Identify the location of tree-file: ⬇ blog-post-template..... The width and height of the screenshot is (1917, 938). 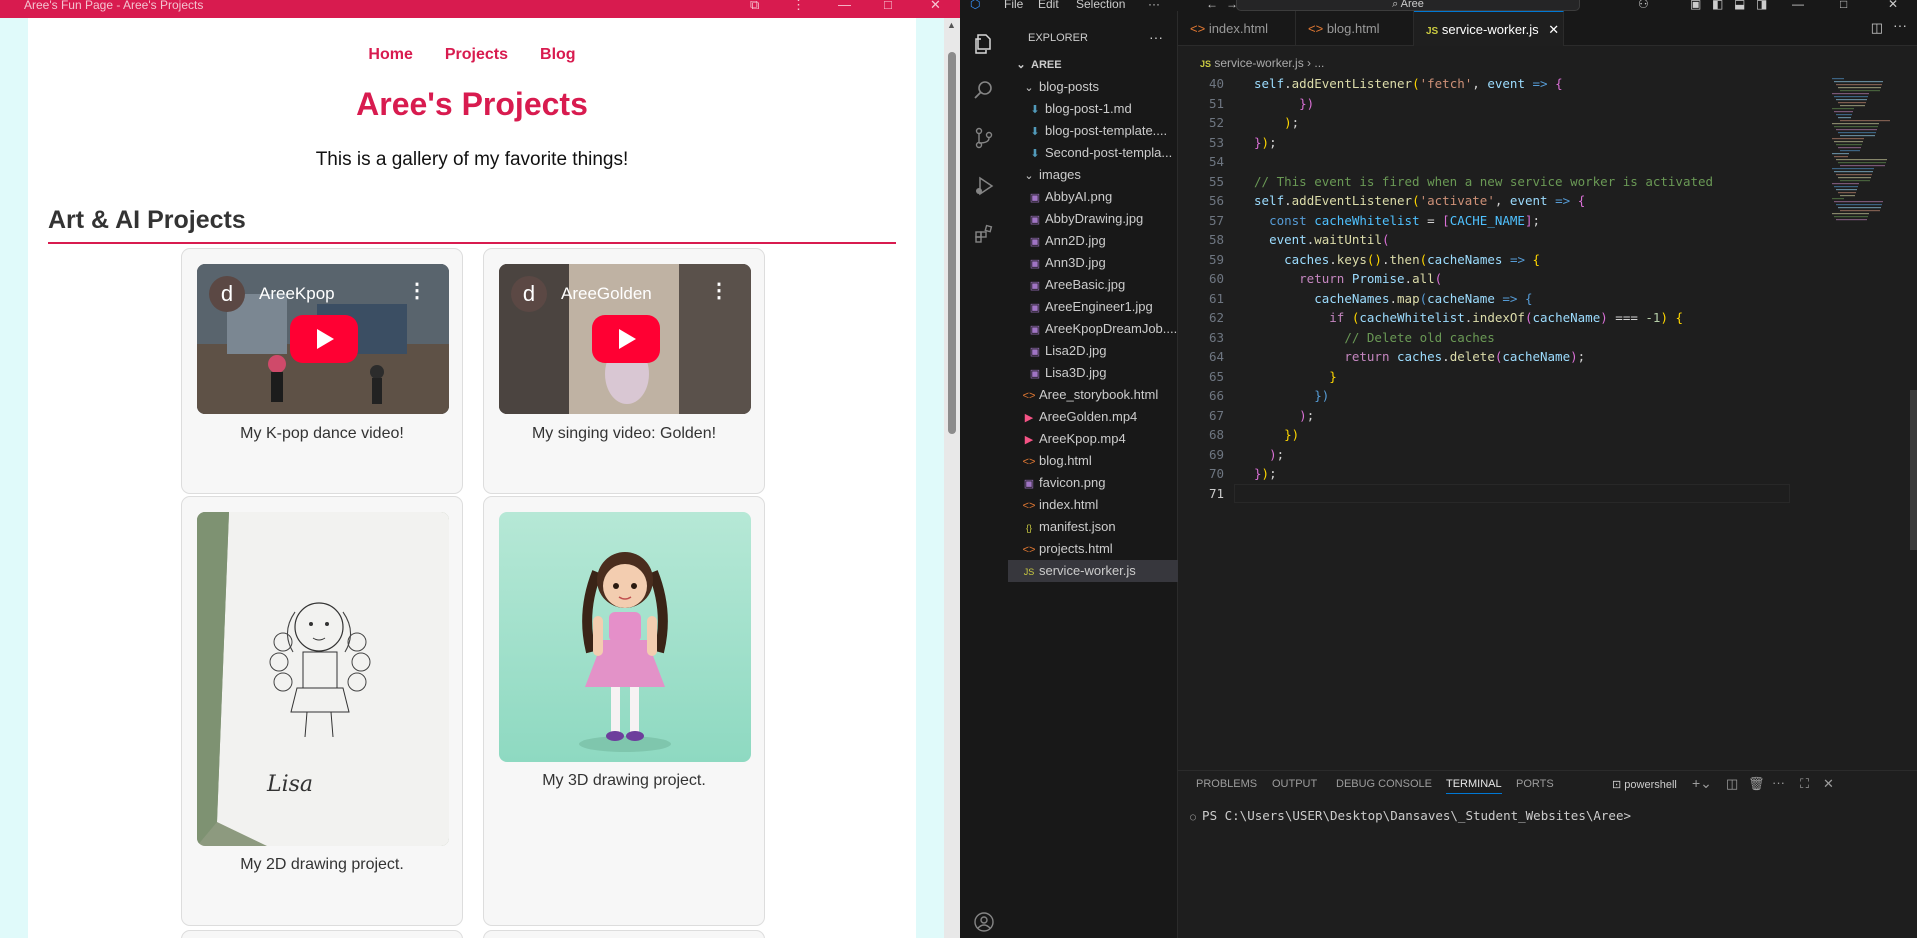
(1093, 131).